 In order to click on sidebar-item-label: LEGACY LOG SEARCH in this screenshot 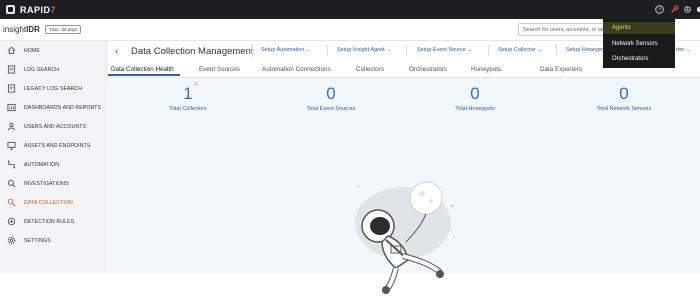, I will do `click(53, 88)`.